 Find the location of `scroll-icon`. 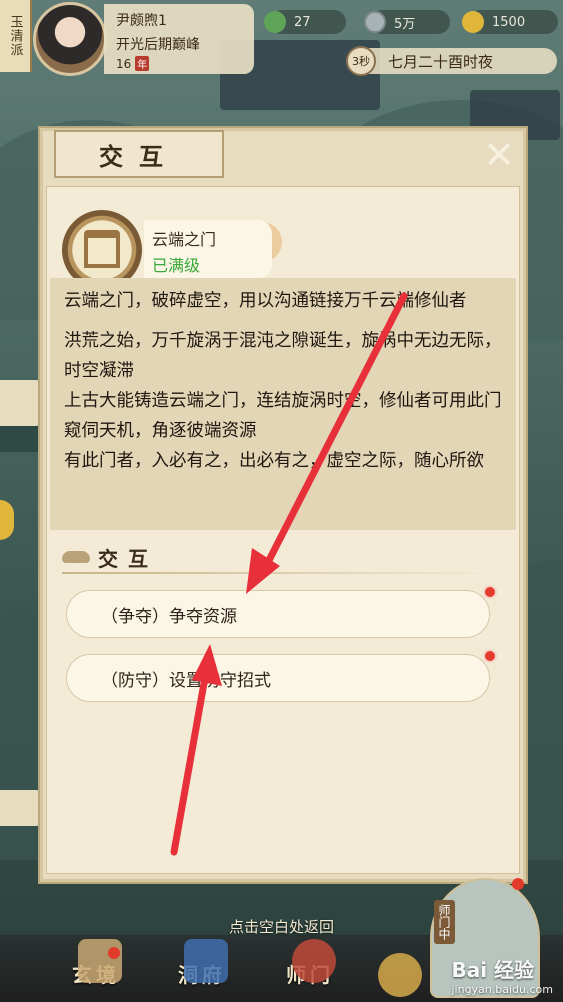

scroll-icon is located at coordinates (100, 961).